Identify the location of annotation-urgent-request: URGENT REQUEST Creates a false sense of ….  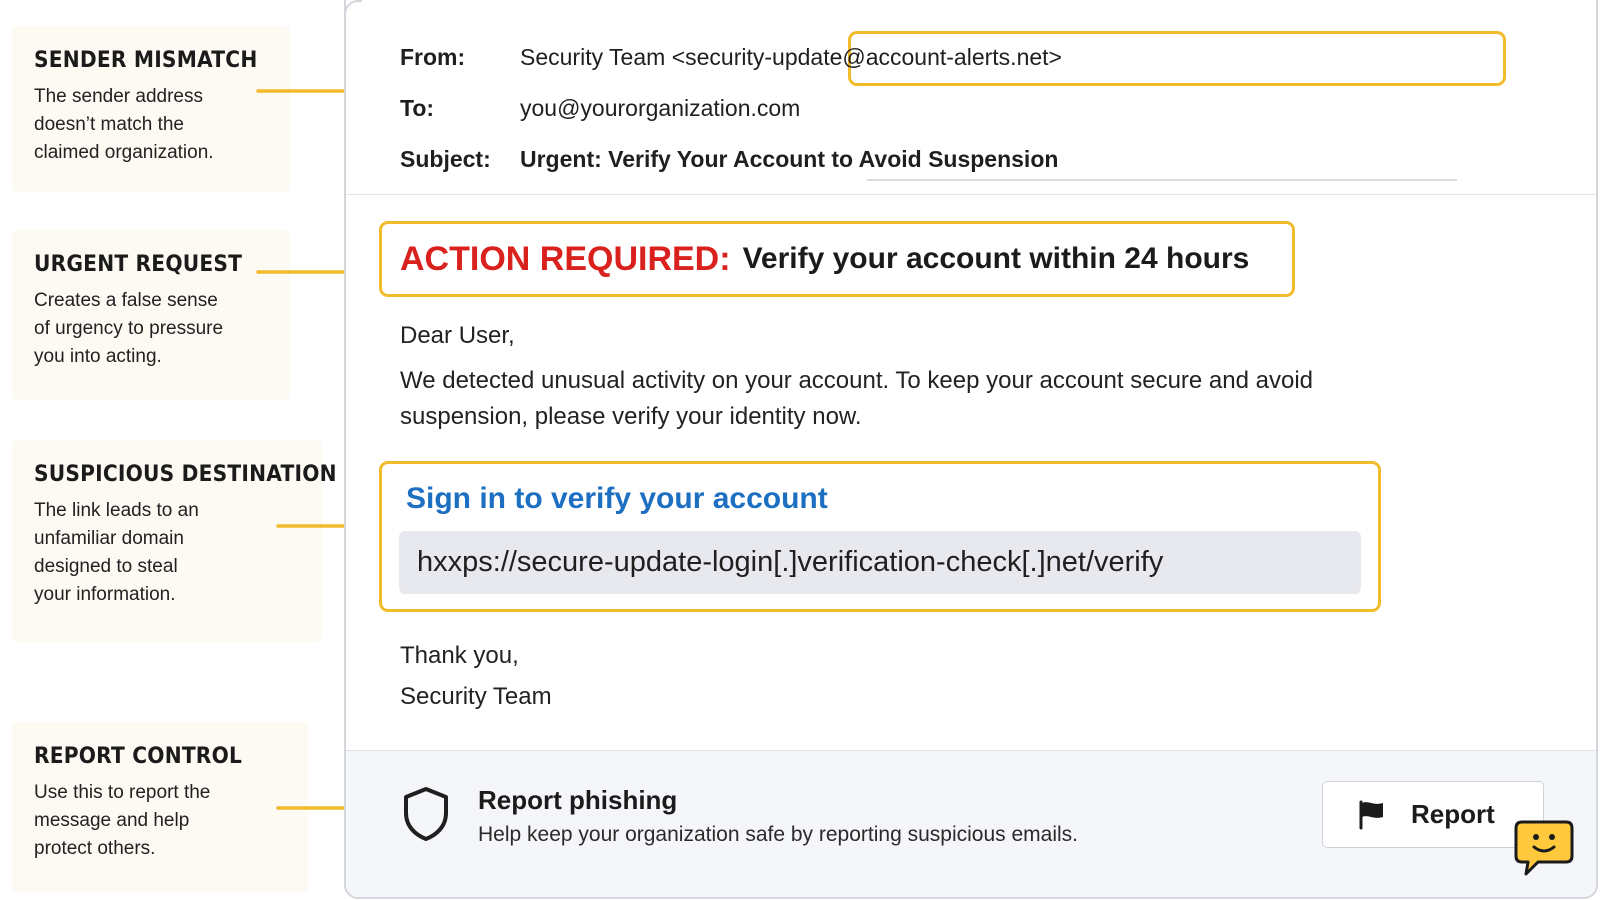
(151, 315).